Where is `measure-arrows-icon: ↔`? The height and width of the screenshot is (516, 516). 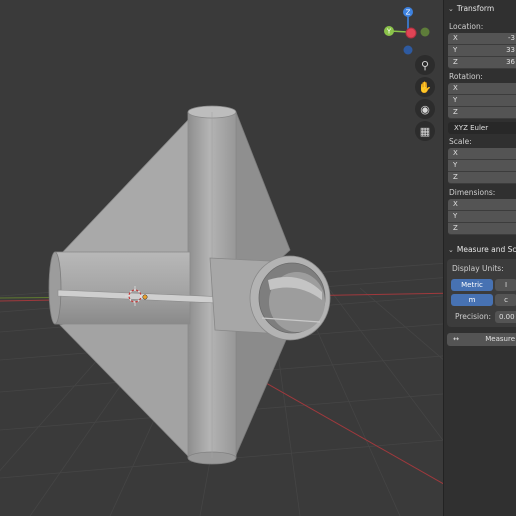 measure-arrows-icon: ↔ is located at coordinates (456, 339).